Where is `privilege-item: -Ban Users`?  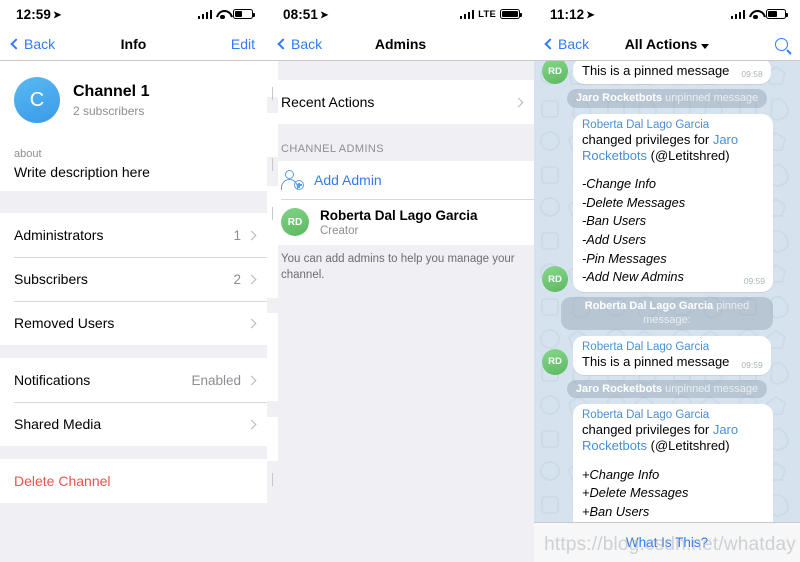
privilege-item: -Ban Users is located at coordinates (614, 221).